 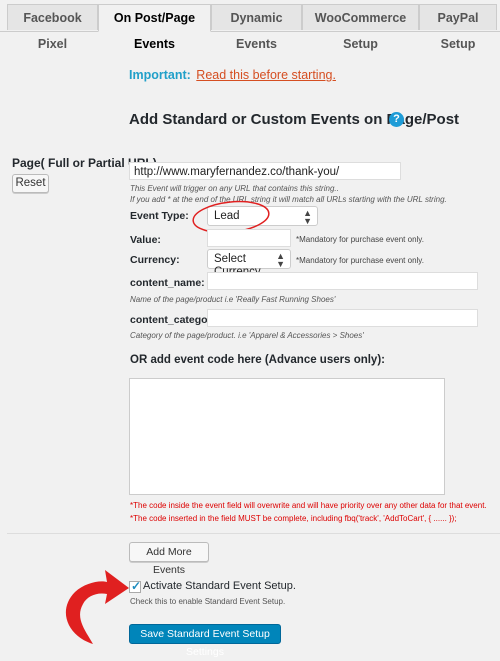 I want to click on currency-label: Currency:, so click(x=155, y=260).